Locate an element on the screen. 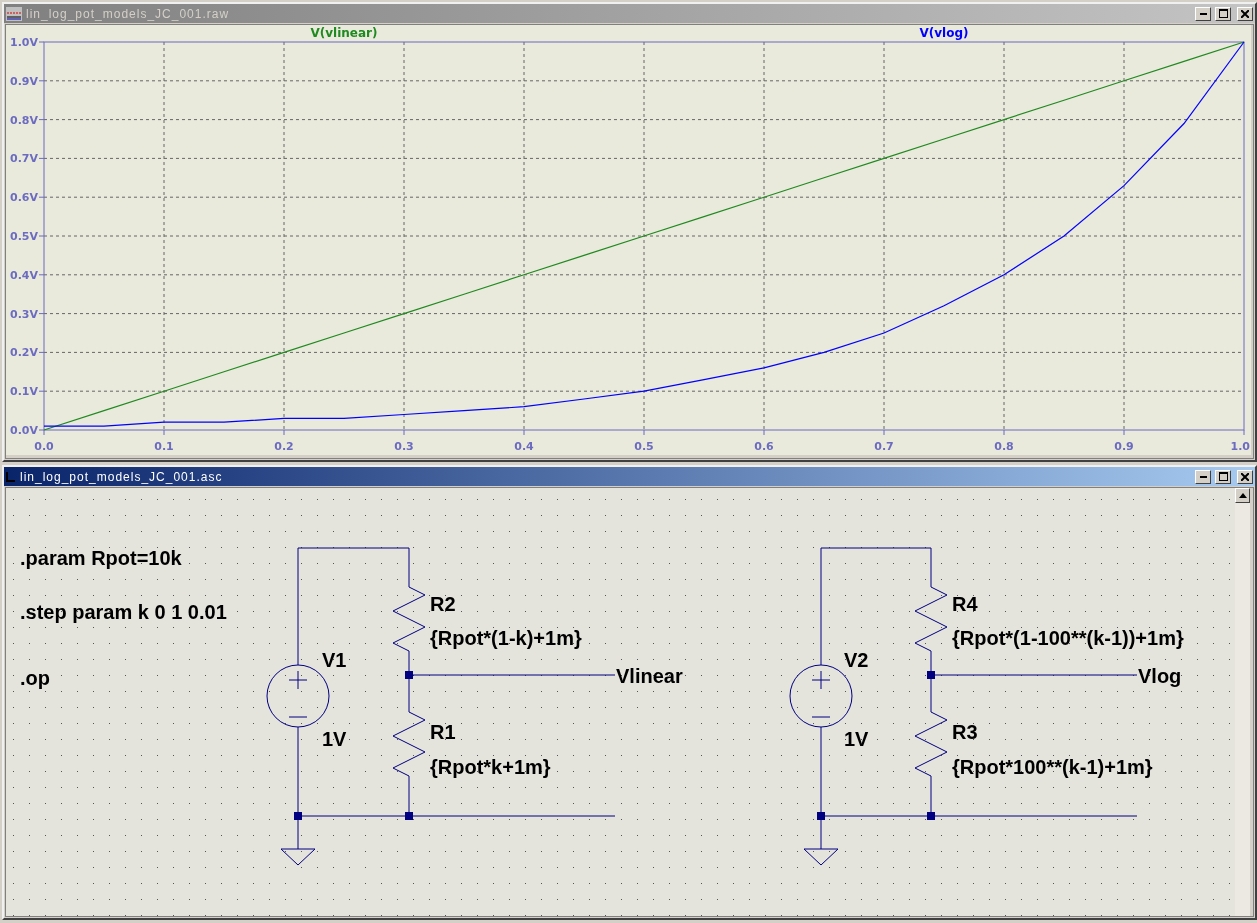 The height and width of the screenshot is (923, 1257). close-button is located at coordinates (1245, 476).